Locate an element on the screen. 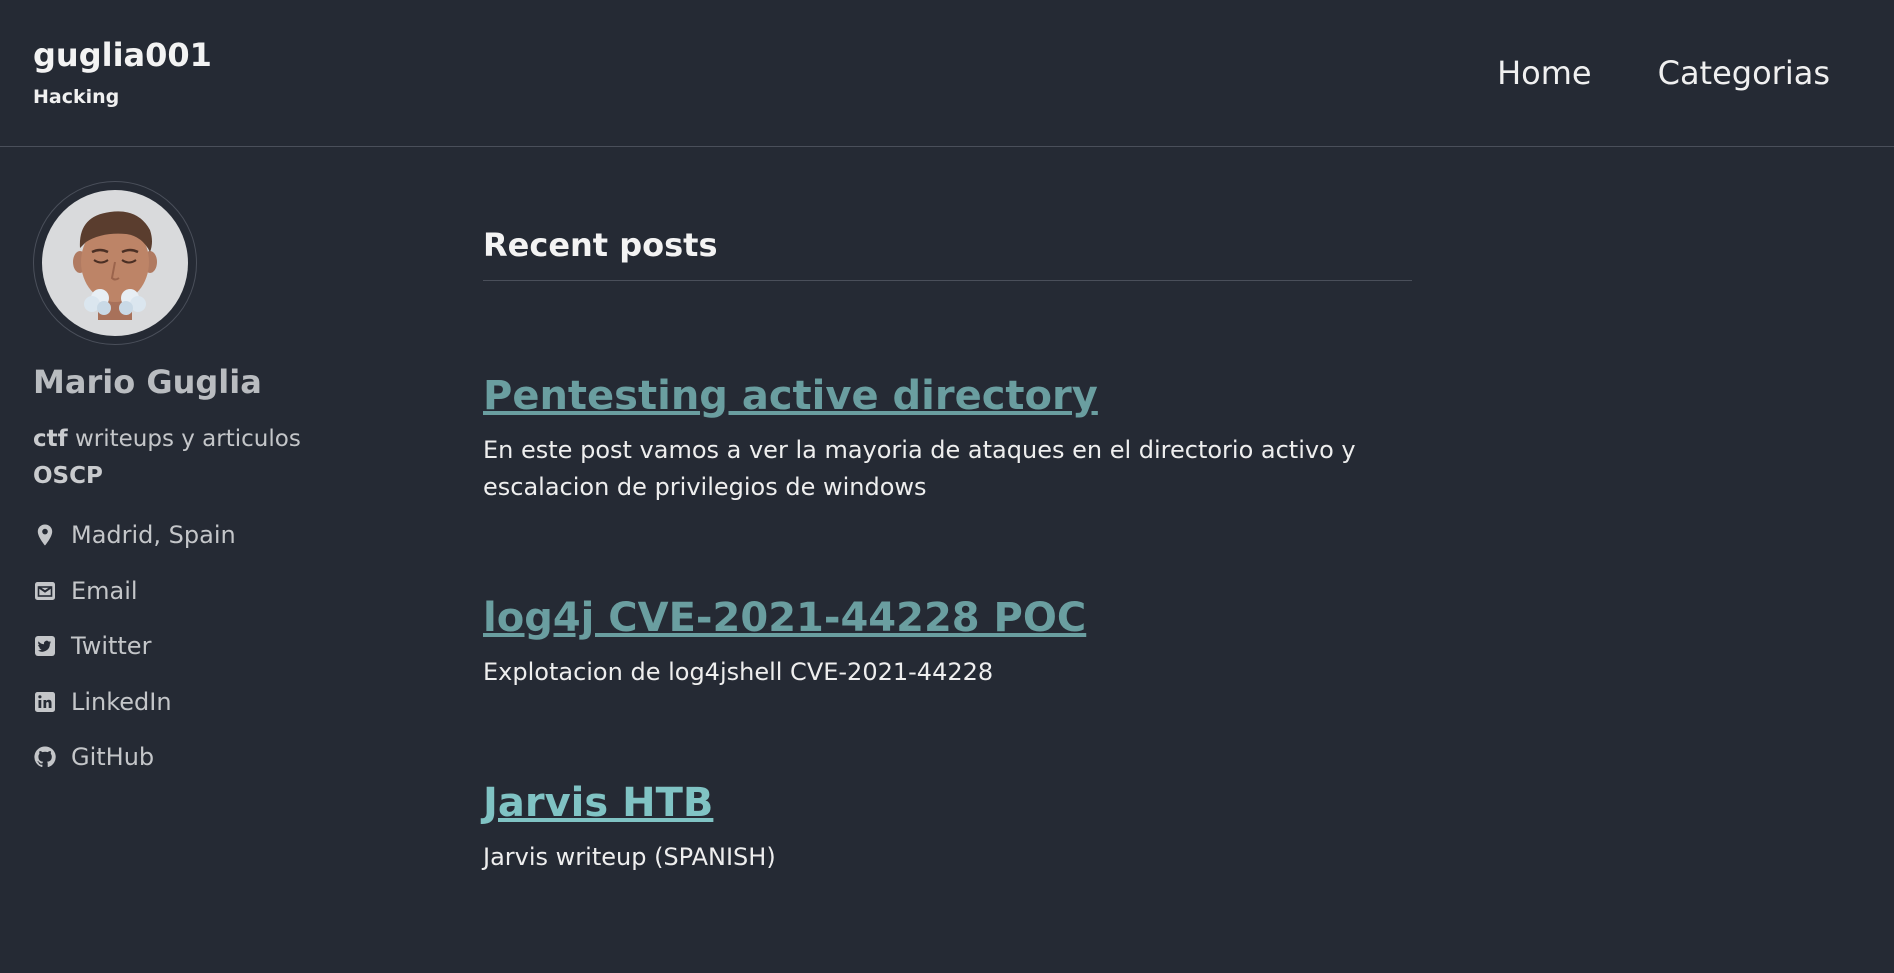 The image size is (1894, 973). author-bio: ctf writeups y articulos OSCP is located at coordinates (213, 458).